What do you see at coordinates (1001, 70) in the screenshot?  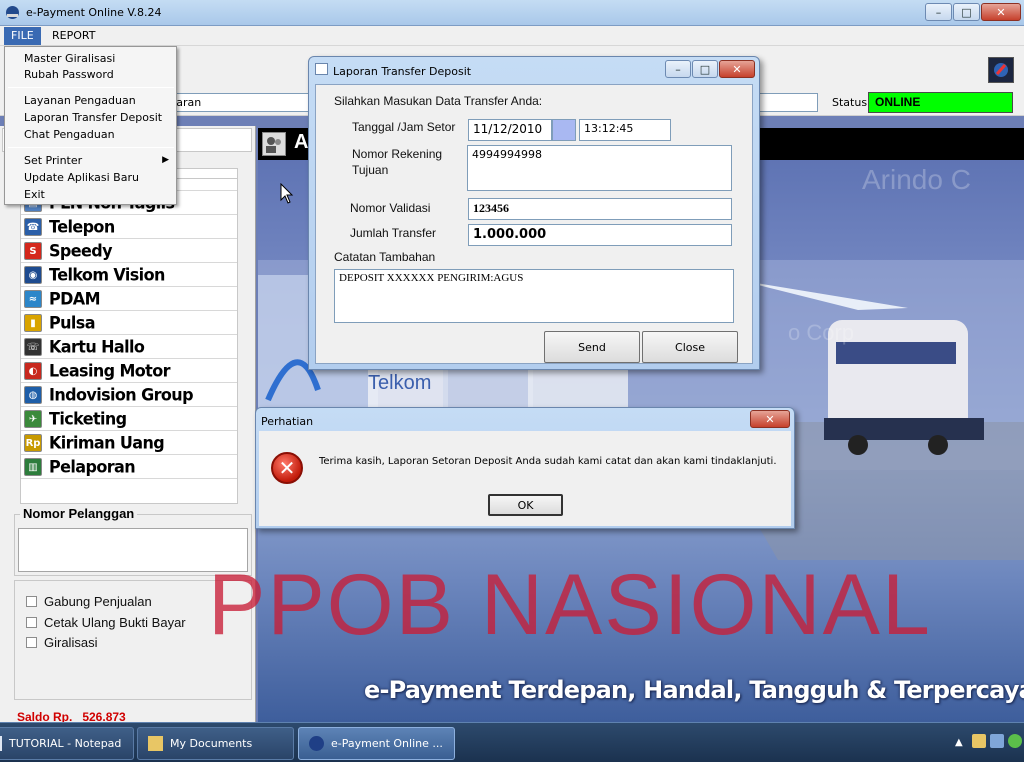 I see `app-logo-icon` at bounding box center [1001, 70].